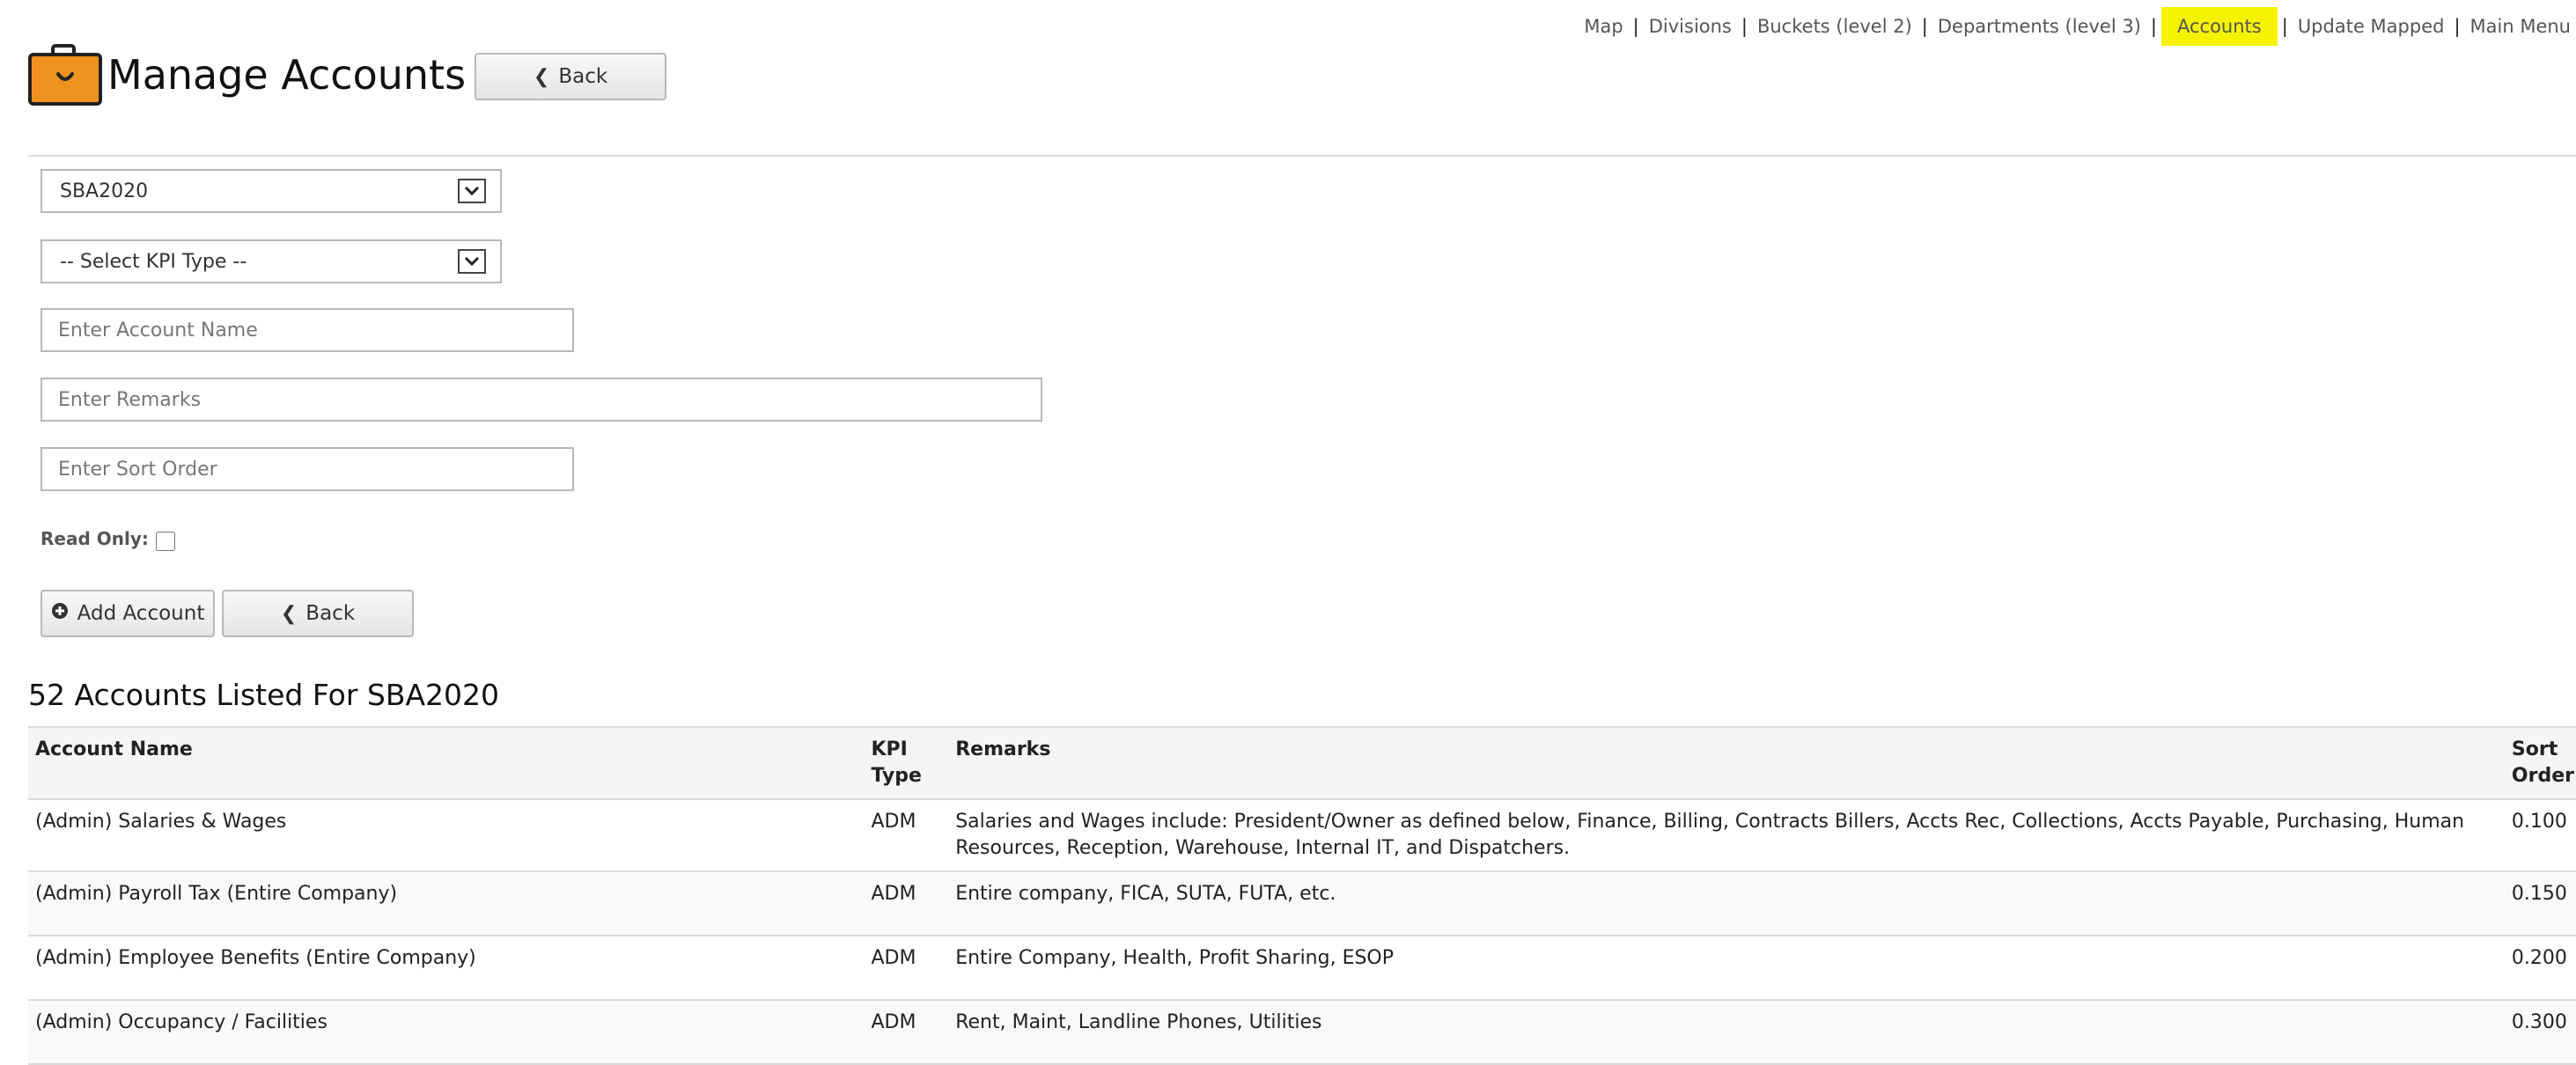 This screenshot has width=2576, height=1065. What do you see at coordinates (2540, 763) in the screenshot?
I see `column-header-sort-order: Sort Order` at bounding box center [2540, 763].